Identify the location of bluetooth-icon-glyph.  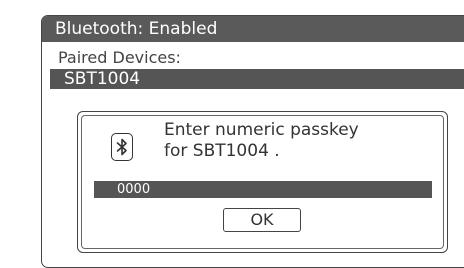
(121, 147).